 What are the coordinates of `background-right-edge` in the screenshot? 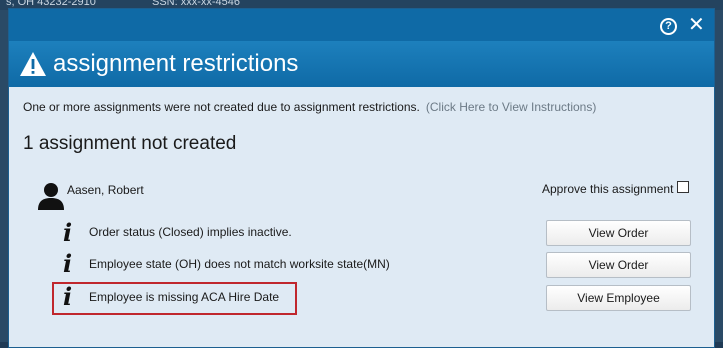 It's located at (719, 176).